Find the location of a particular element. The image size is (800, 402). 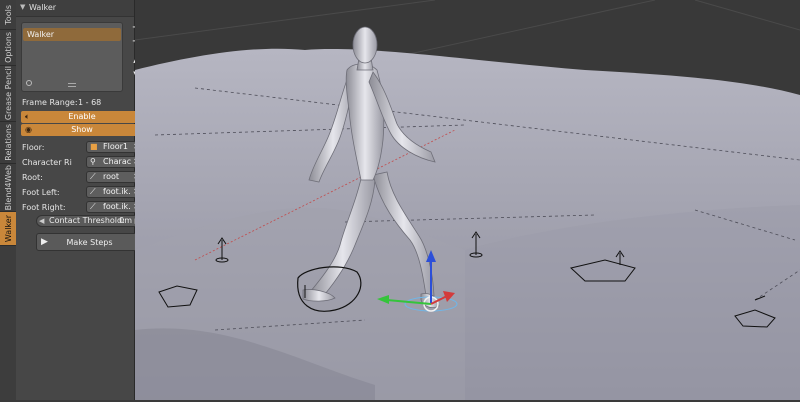

make-steps-label: Make Steps is located at coordinates (89, 242).